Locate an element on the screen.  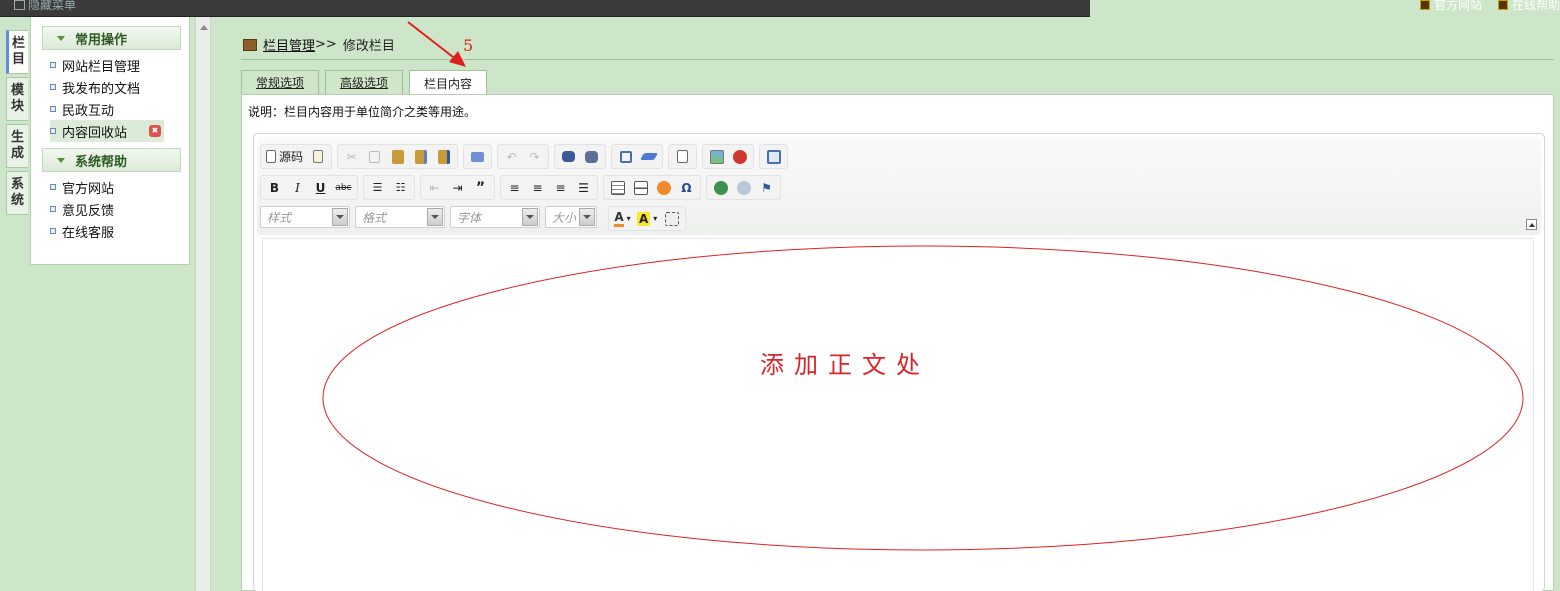
breadcrumb-link: 栏目管理 is located at coordinates (289, 44).